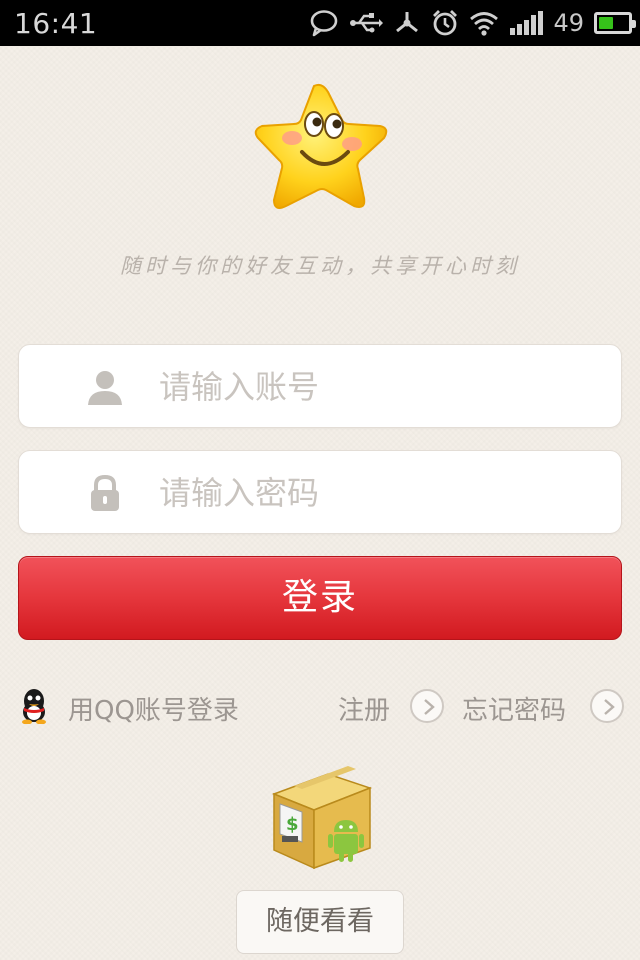 The image size is (640, 960). I want to click on password-field, so click(320, 492).